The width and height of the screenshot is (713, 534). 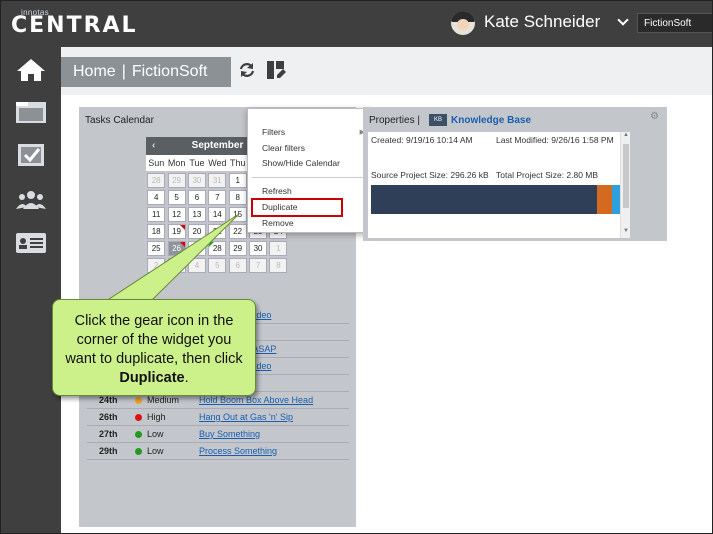 I want to click on calendar-day: 26, so click(x=176, y=248).